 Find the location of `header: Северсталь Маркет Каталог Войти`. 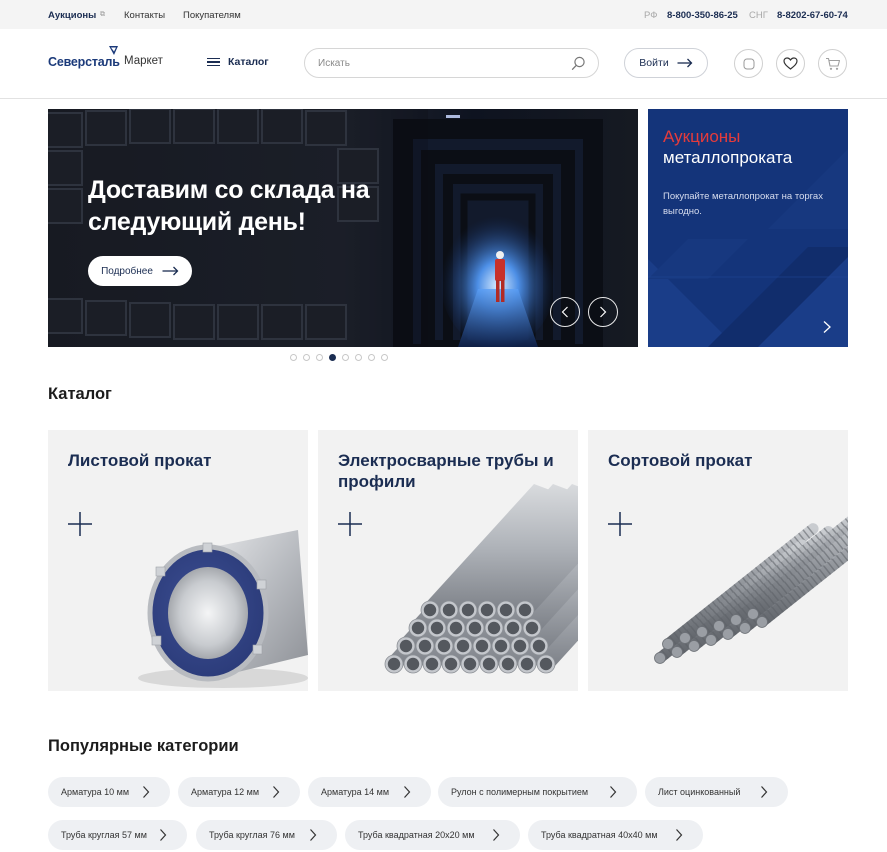

header: Северсталь Маркет Каталог Войти is located at coordinates (443, 64).